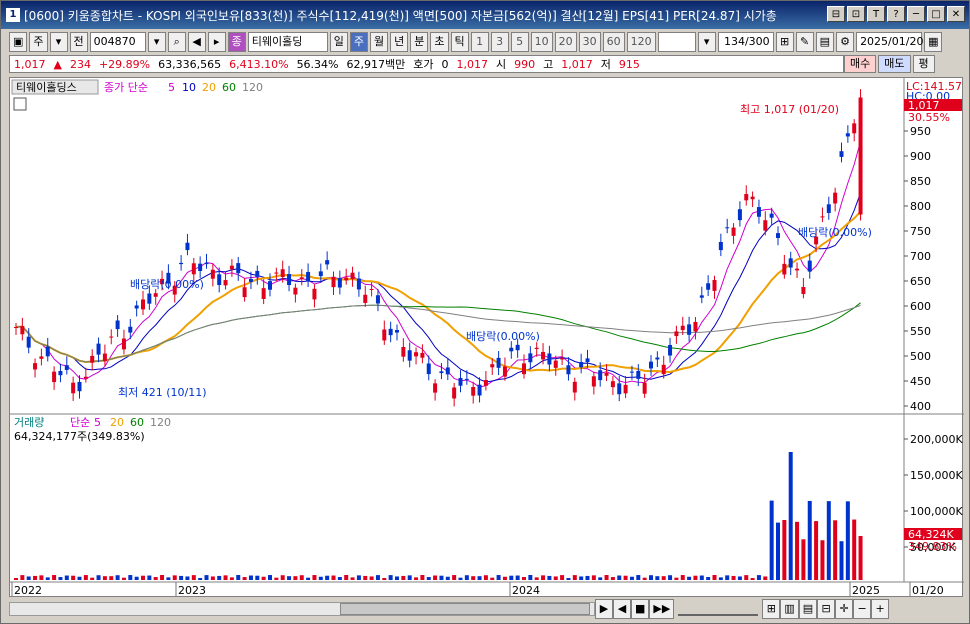  What do you see at coordinates (706, 42) in the screenshot?
I see `interval-dropdown-icon: ▾` at bounding box center [706, 42].